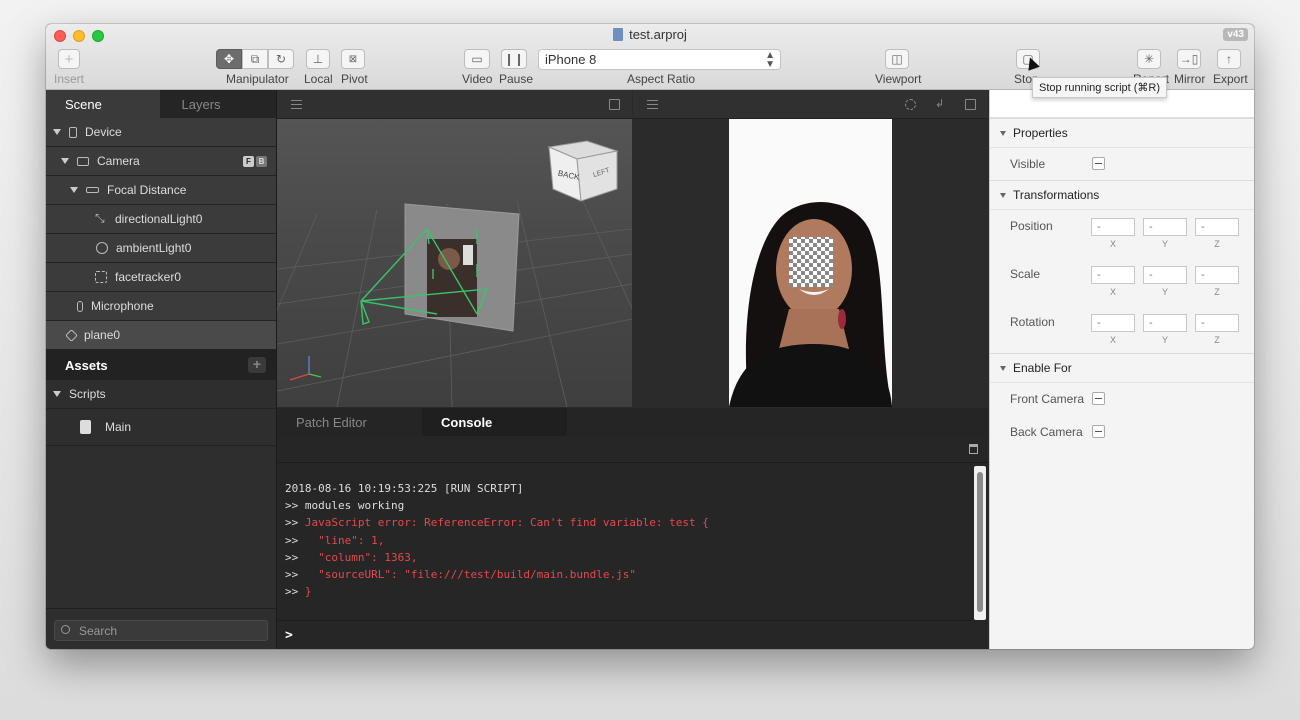 This screenshot has width=1300, height=720. I want to click on rotation-z-field: -, so click(1217, 323).